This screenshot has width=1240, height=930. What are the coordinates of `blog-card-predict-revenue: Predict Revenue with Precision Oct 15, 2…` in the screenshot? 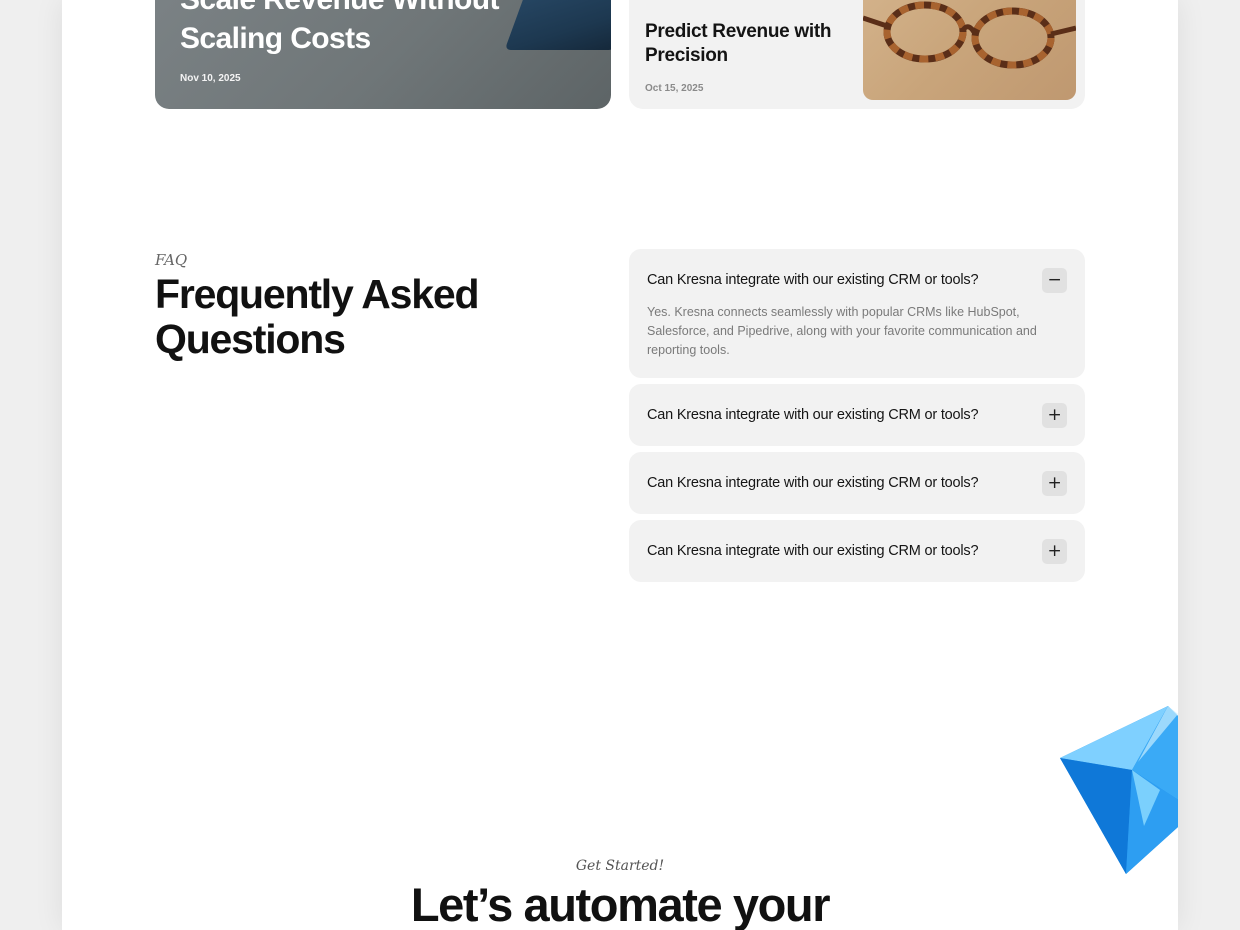 It's located at (857, 54).